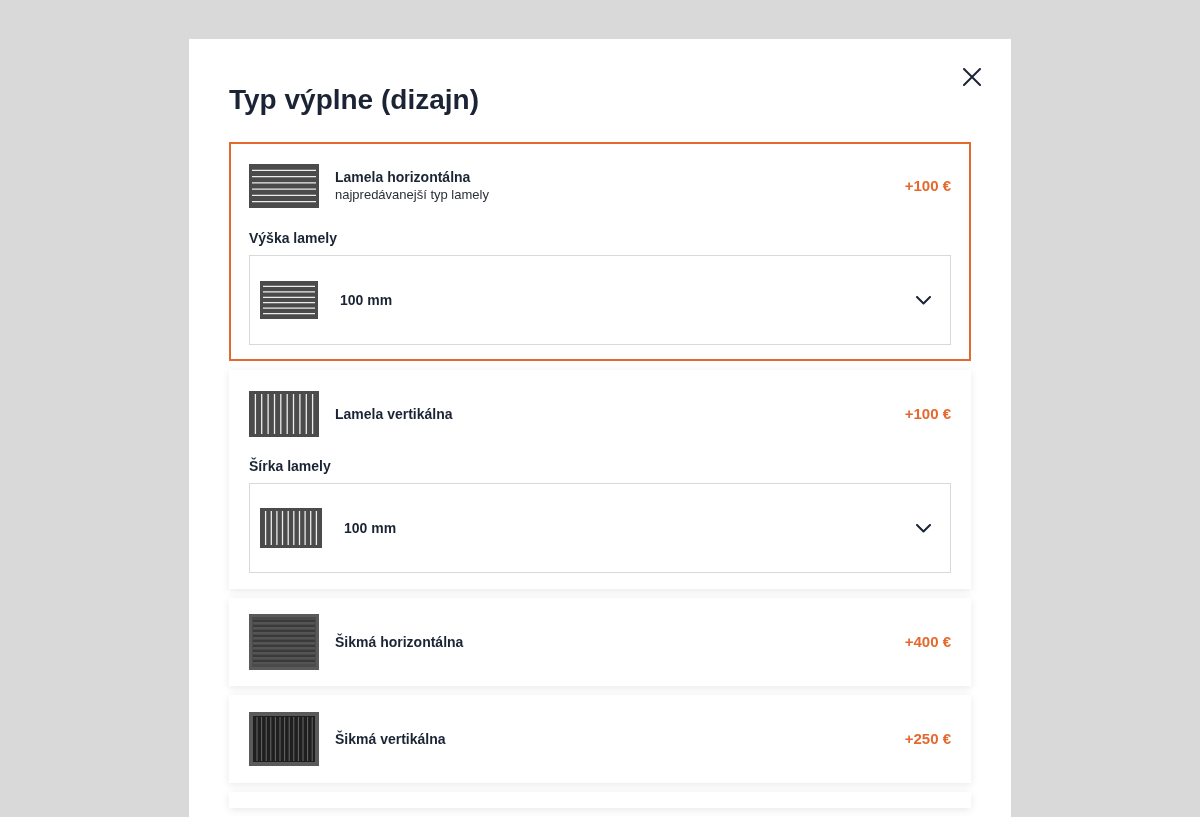 The height and width of the screenshot is (817, 1200). Describe the element at coordinates (390, 739) in the screenshot. I see `option-name: Šikmá vertikálna` at that location.